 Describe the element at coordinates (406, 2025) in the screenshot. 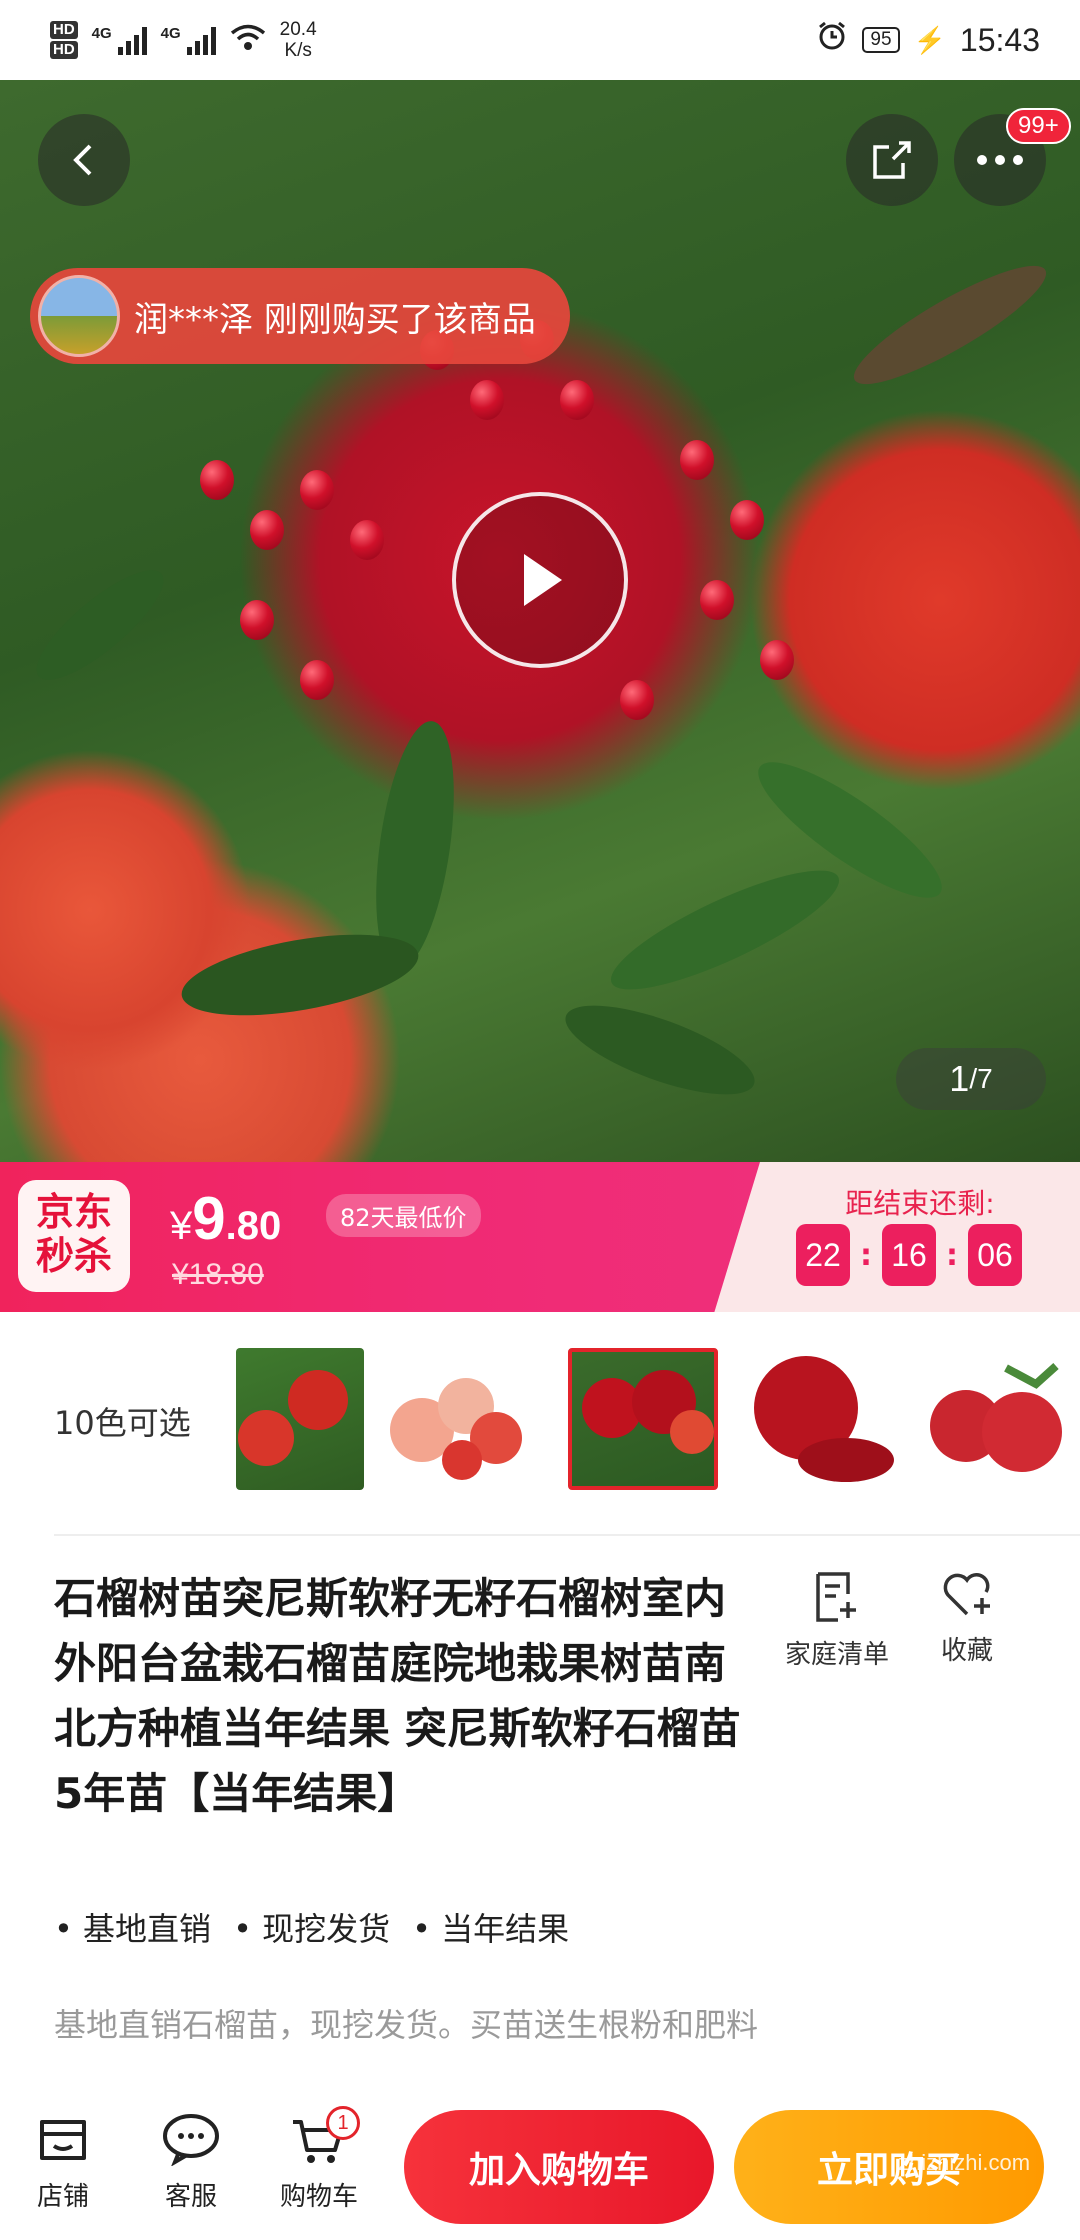

I see `product-description: 基地直销石榴苗，现挖发货。买苗送生根粉和肥料` at that location.